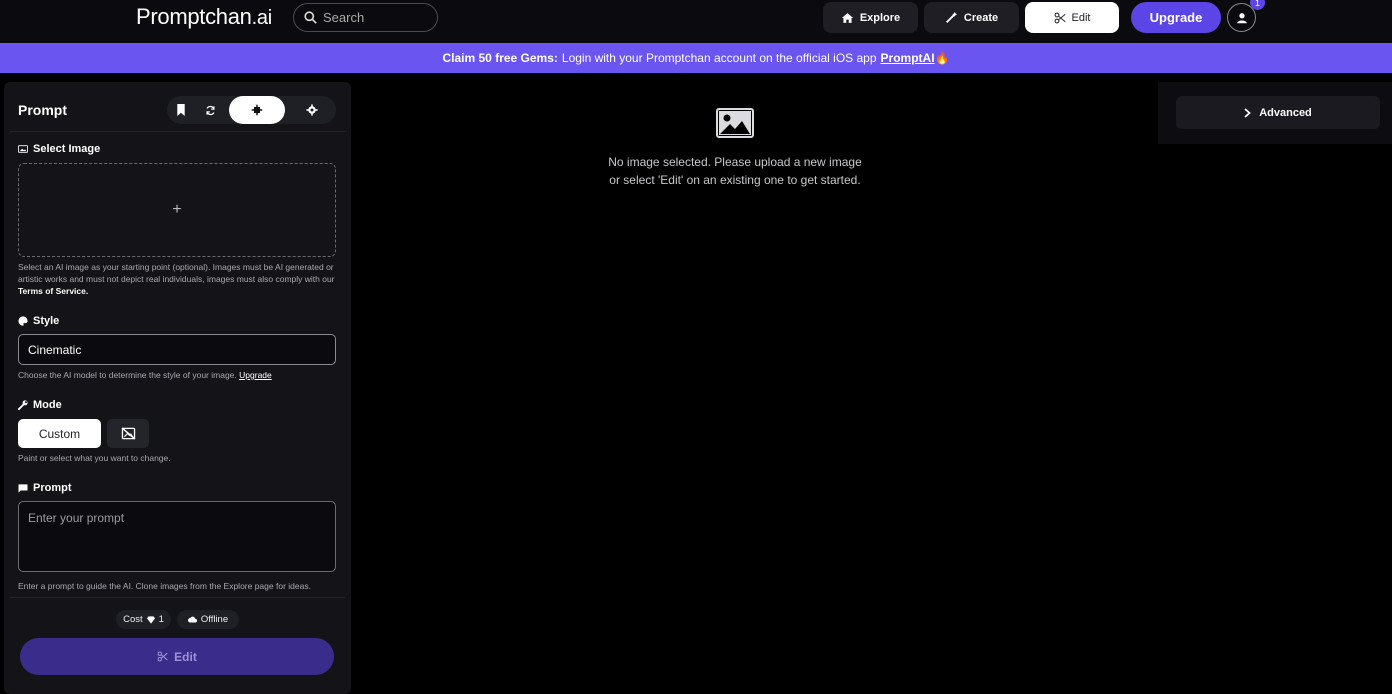 The height and width of the screenshot is (694, 1392). Describe the element at coordinates (262, 18) in the screenshot. I see `logo-suffix: .ai` at that location.